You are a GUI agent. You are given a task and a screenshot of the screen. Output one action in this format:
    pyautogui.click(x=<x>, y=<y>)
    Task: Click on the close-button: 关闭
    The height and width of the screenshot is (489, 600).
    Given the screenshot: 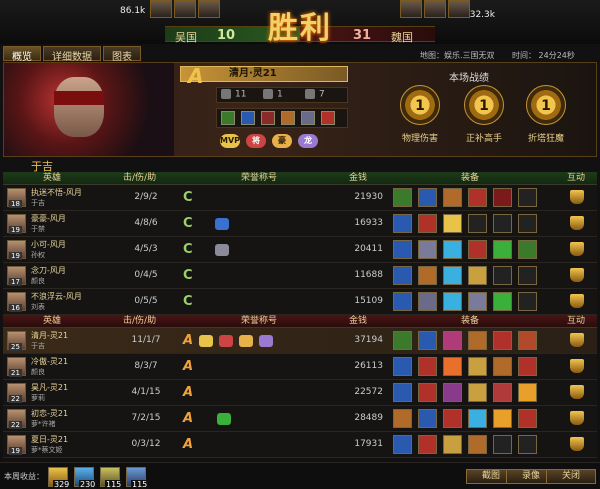 What is the action you would take?
    pyautogui.click(x=571, y=476)
    